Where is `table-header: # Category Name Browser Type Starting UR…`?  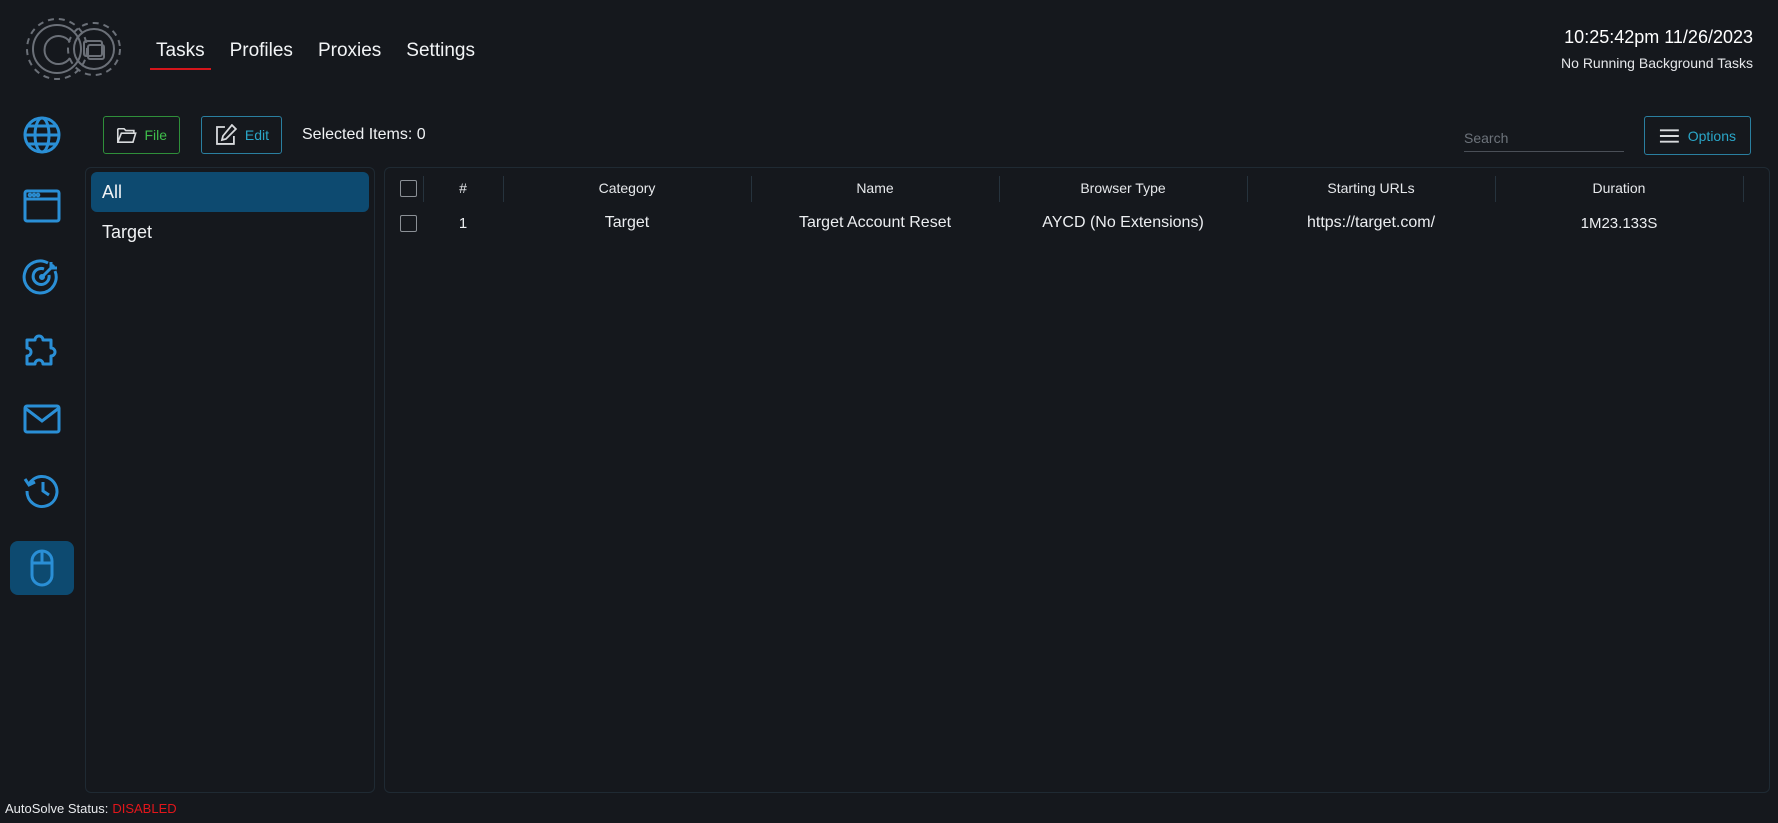
table-header: # Category Name Browser Type Starting UR… is located at coordinates (1077, 188).